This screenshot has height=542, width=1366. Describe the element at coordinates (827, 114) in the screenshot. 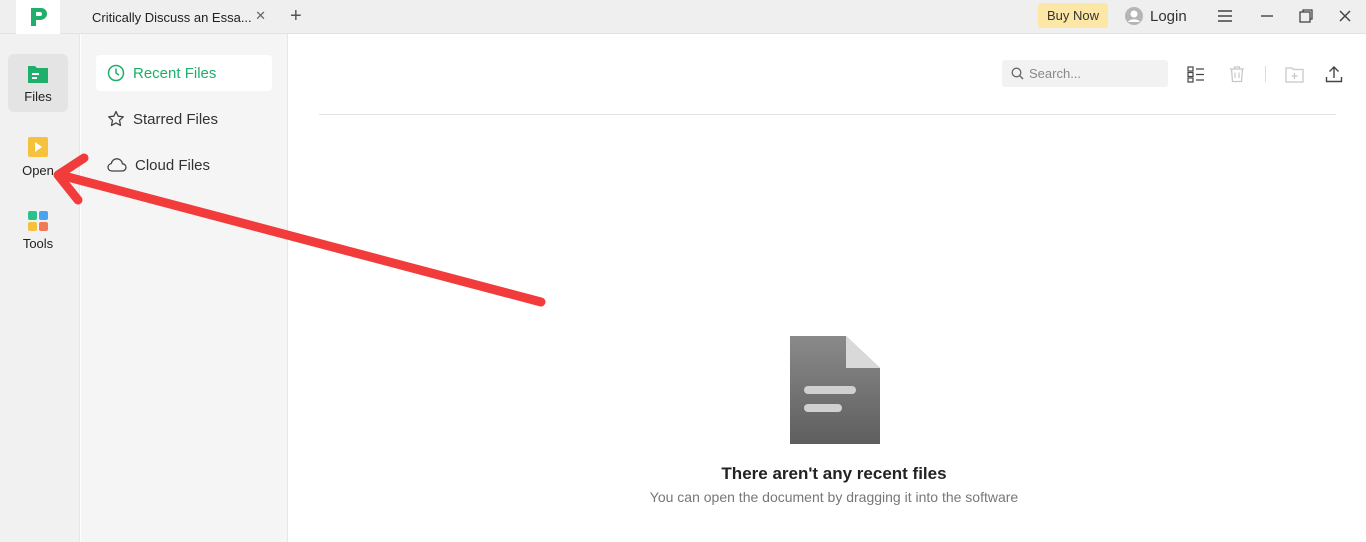

I see `toolbar-divider` at that location.